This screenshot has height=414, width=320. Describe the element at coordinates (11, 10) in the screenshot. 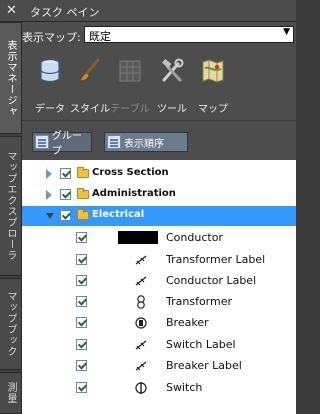

I see `close-icon: ✕` at that location.